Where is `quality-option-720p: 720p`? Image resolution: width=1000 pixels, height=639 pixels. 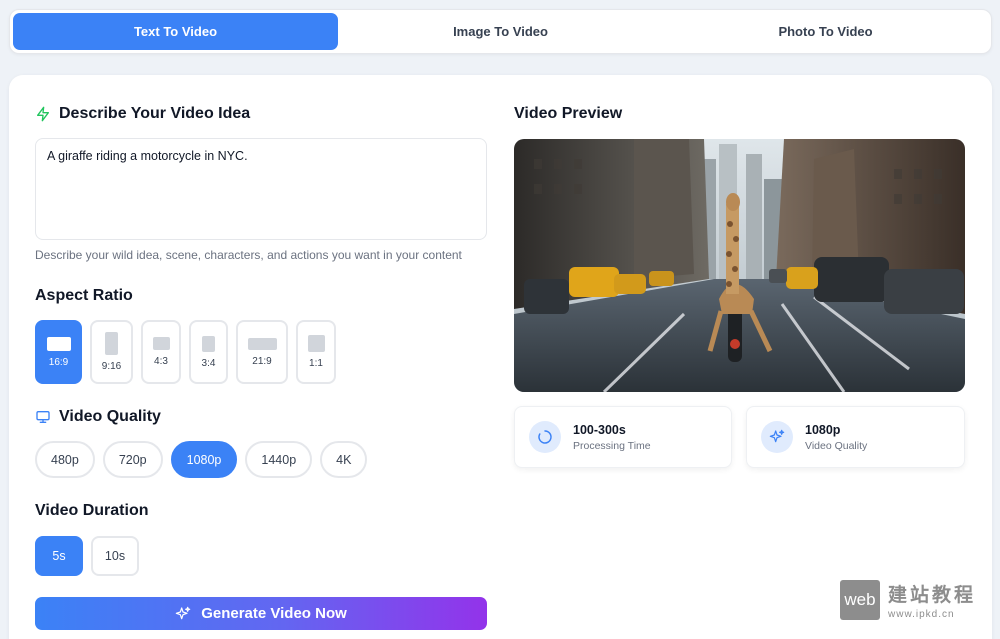 quality-option-720p: 720p is located at coordinates (132, 459).